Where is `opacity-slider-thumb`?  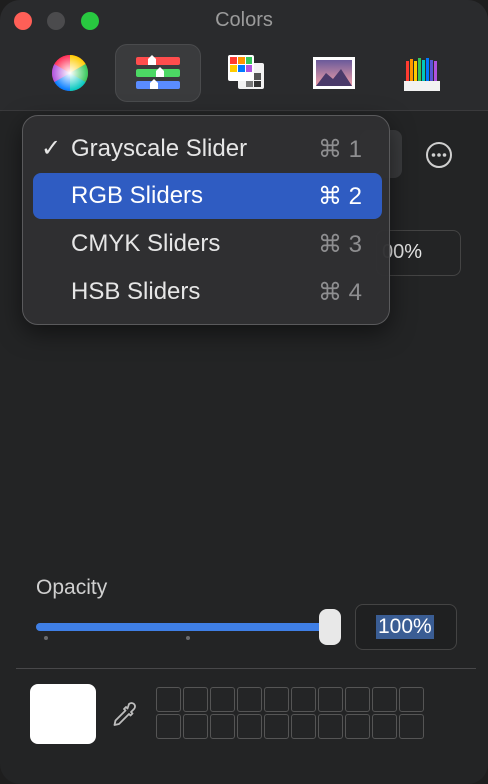 opacity-slider-thumb is located at coordinates (330, 627).